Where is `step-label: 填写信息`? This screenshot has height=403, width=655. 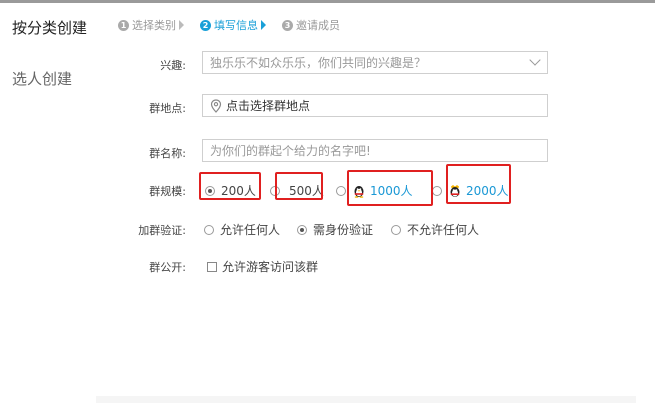
step-label: 填写信息 is located at coordinates (236, 25).